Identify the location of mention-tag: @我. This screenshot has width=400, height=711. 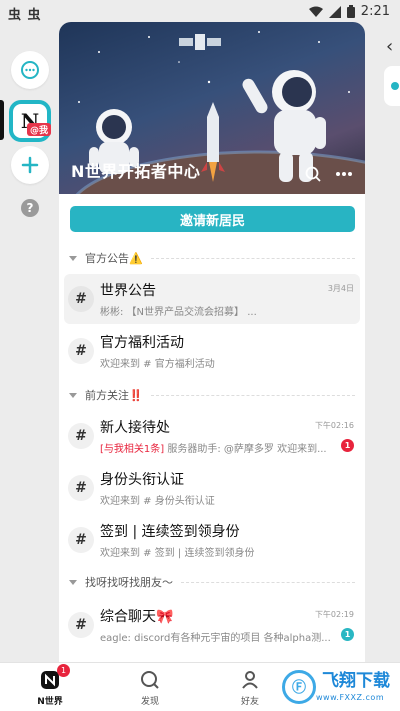
(38, 129).